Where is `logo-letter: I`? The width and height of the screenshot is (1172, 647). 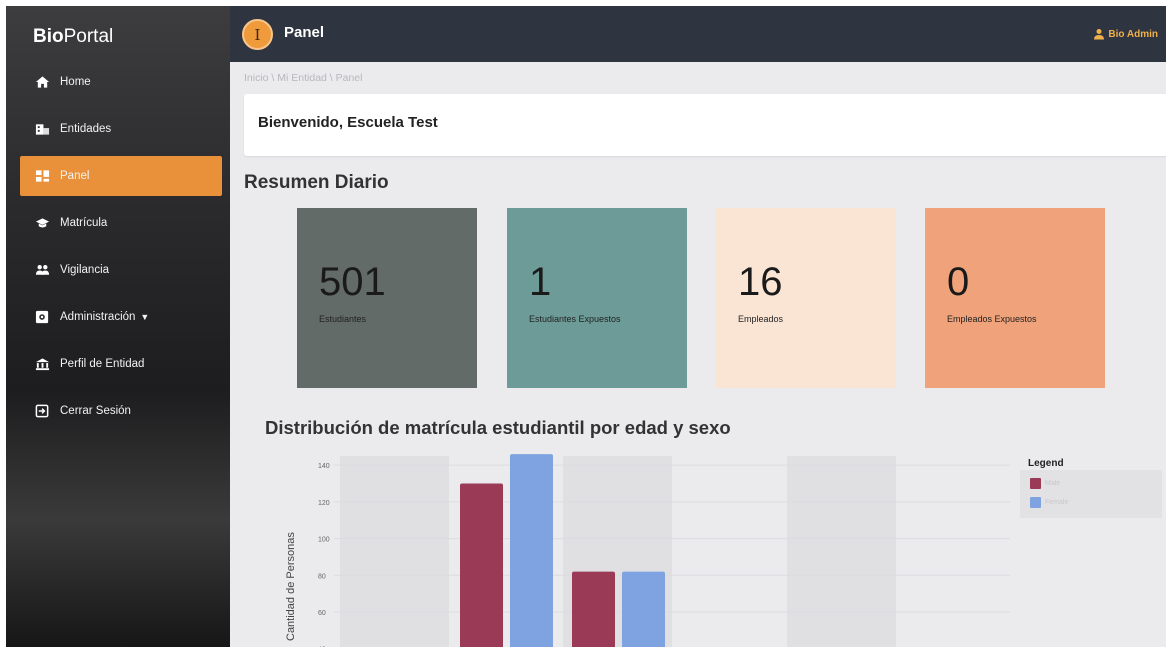
logo-letter: I is located at coordinates (257, 34).